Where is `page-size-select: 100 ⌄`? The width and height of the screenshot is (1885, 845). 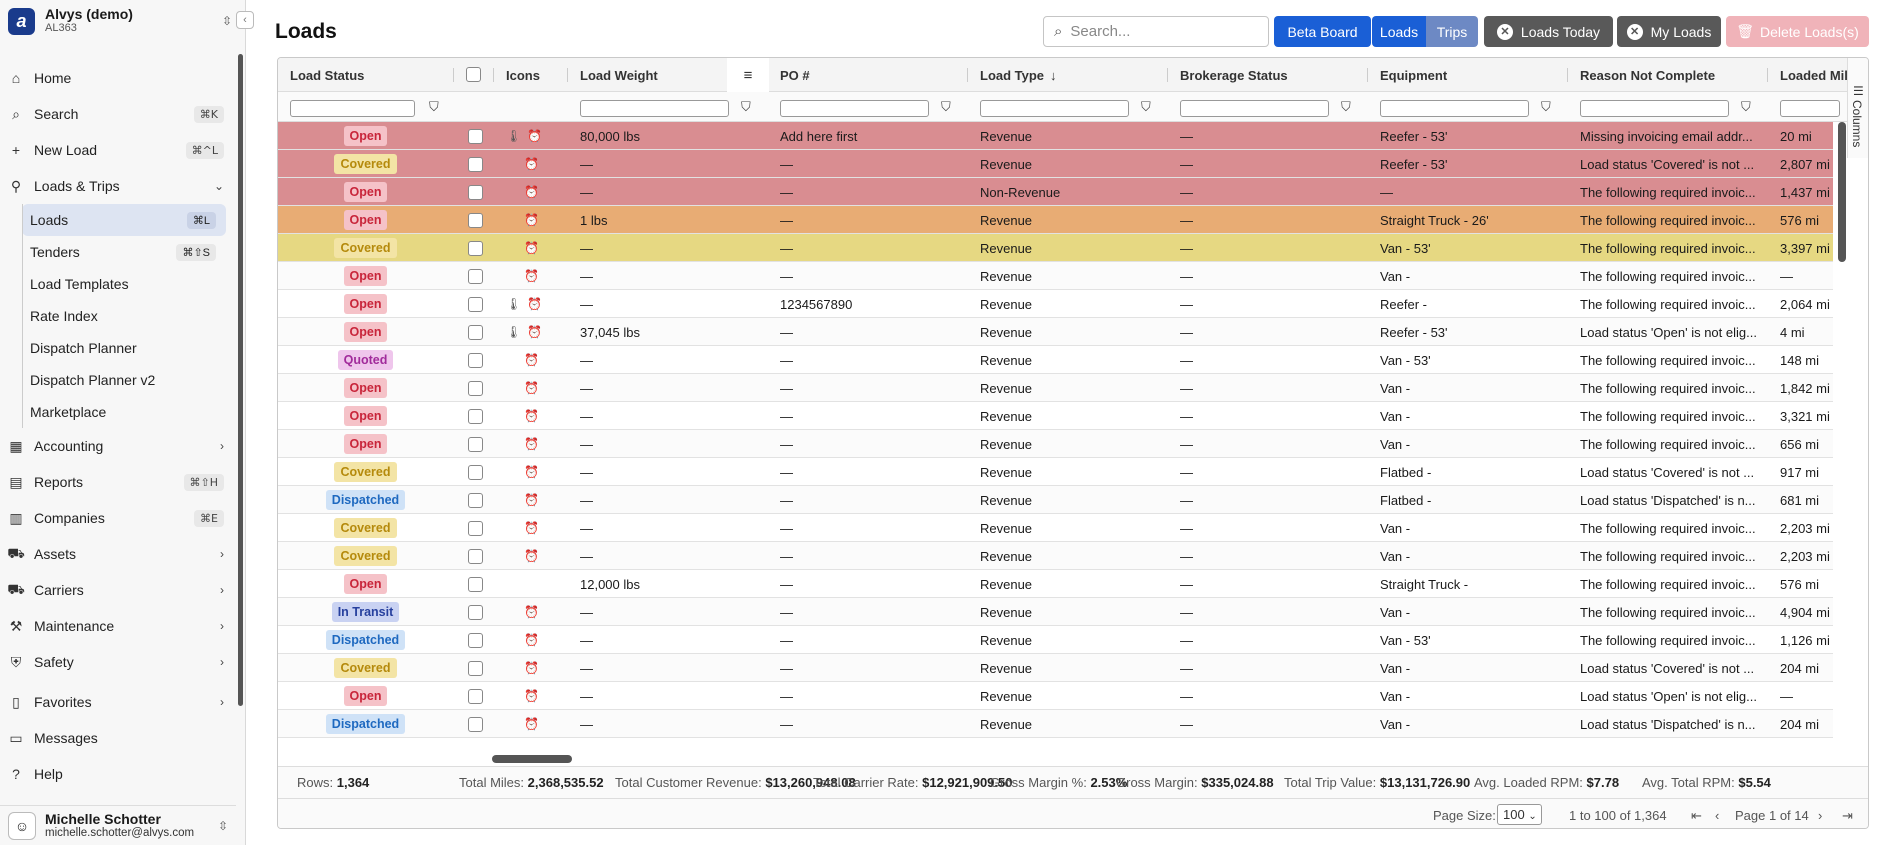 page-size-select: 100 ⌄ is located at coordinates (1519, 814).